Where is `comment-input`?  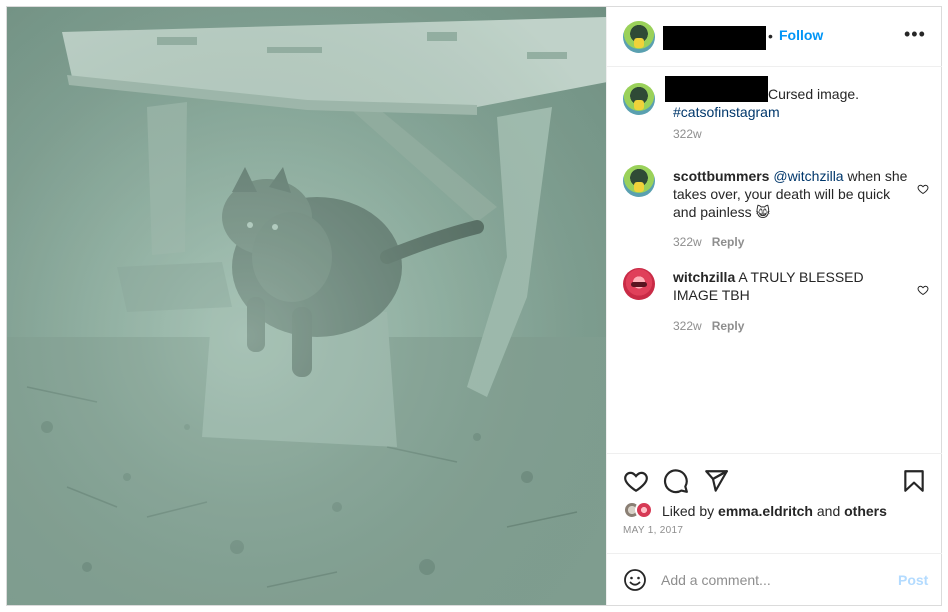
comment-input is located at coordinates (771, 580).